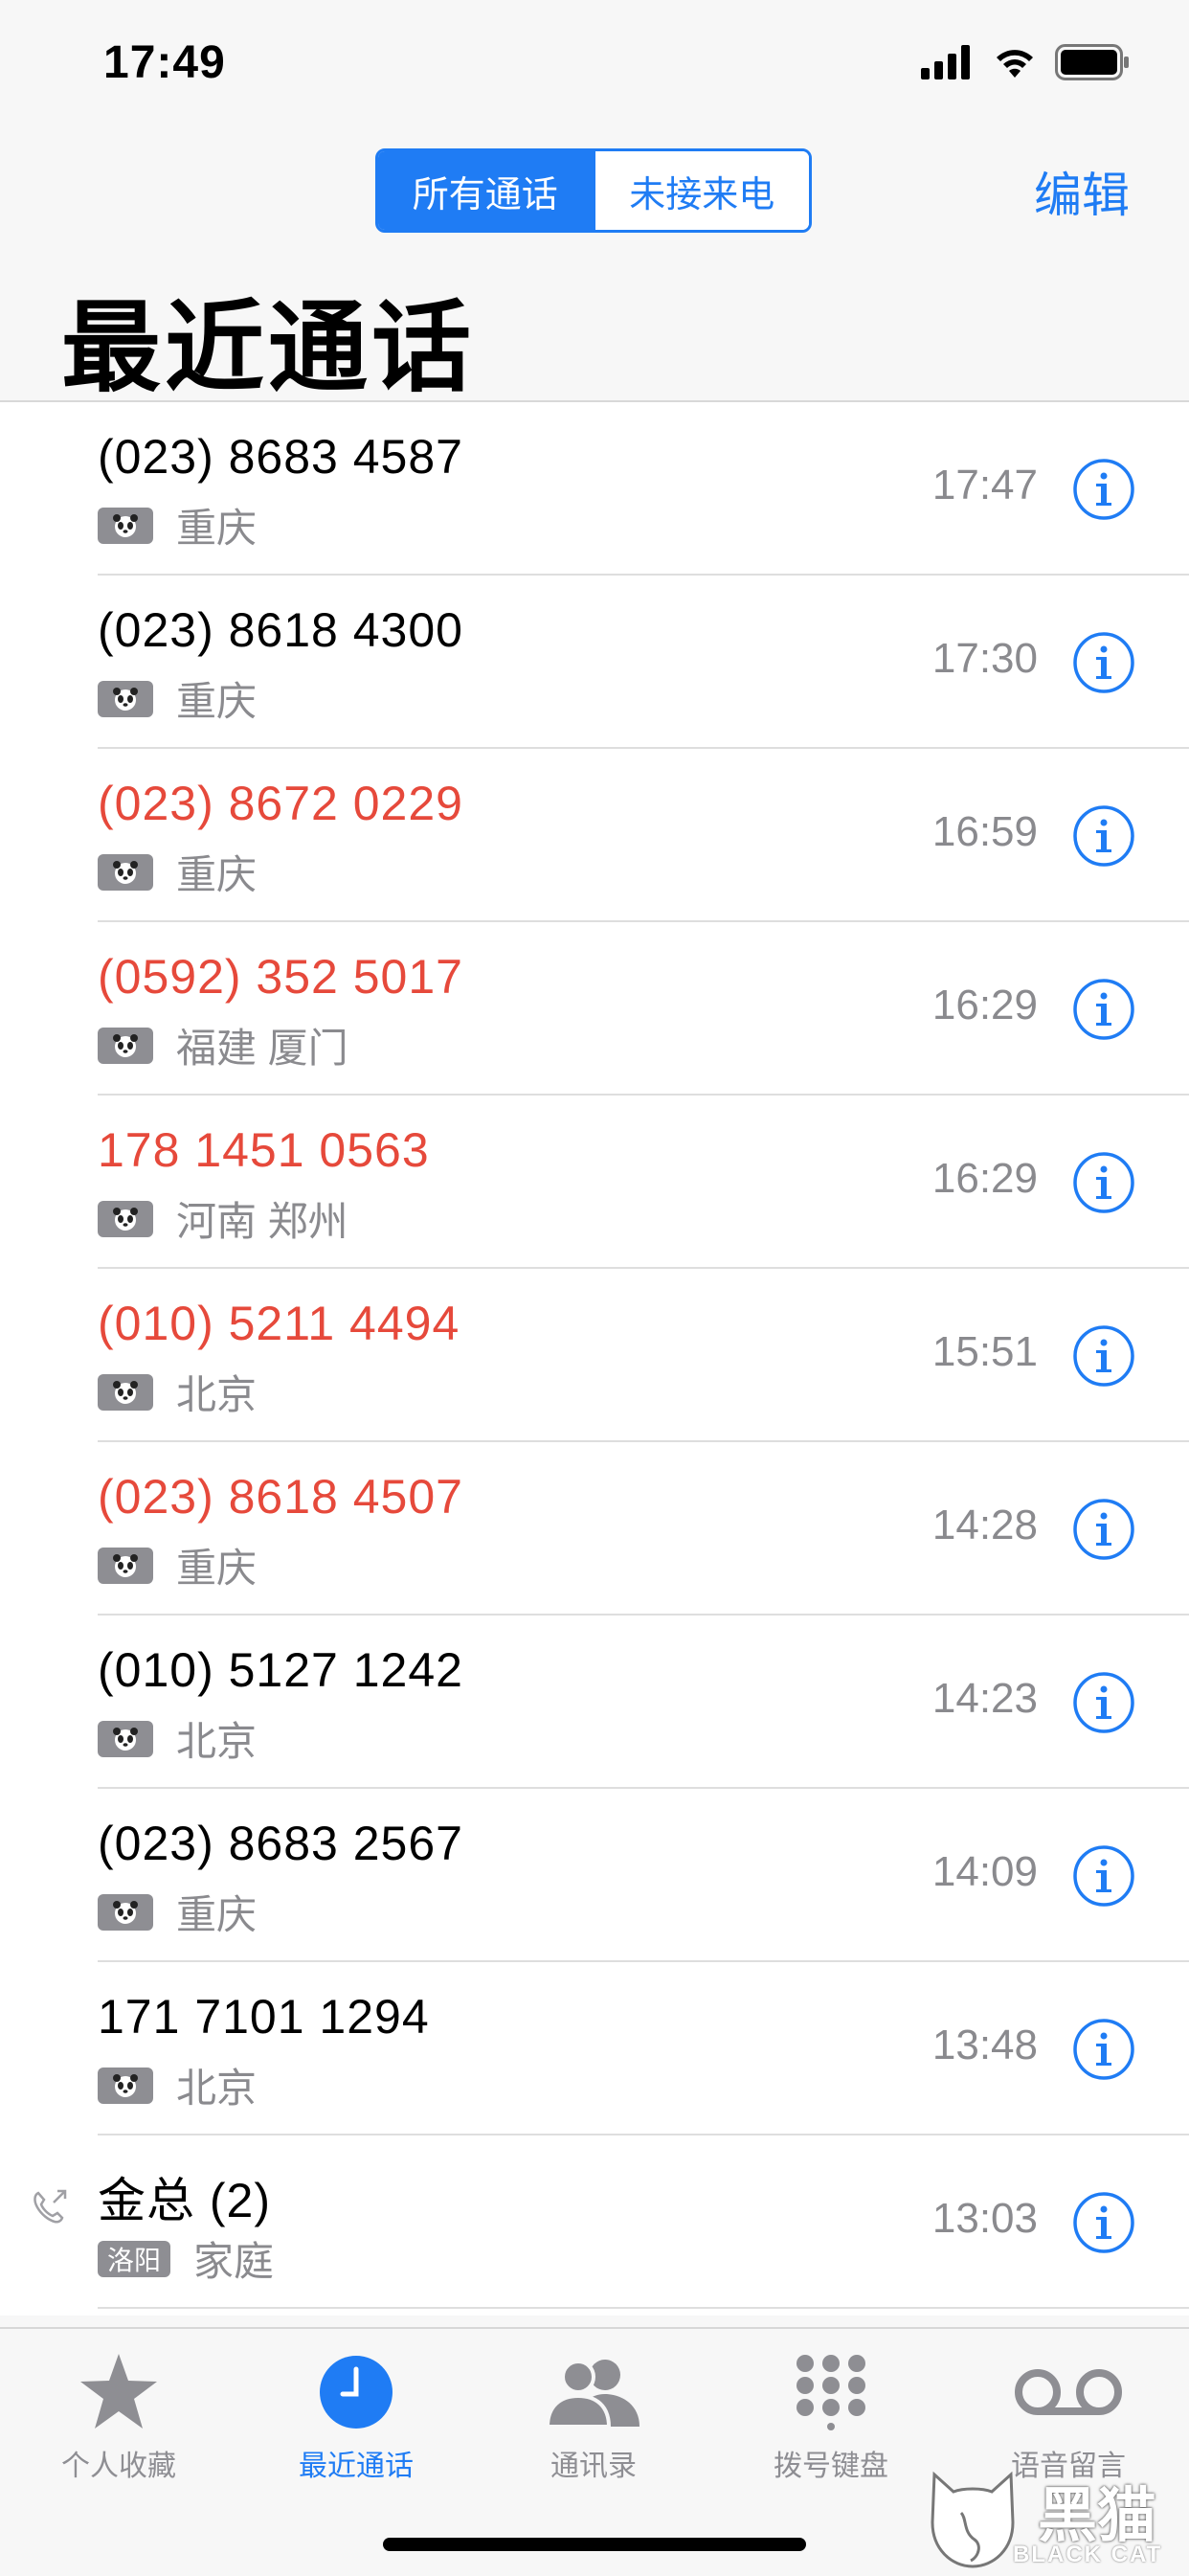 This screenshot has width=1189, height=2576. Describe the element at coordinates (280, 1843) in the screenshot. I see `call-number: (023) 8683 2567` at that location.